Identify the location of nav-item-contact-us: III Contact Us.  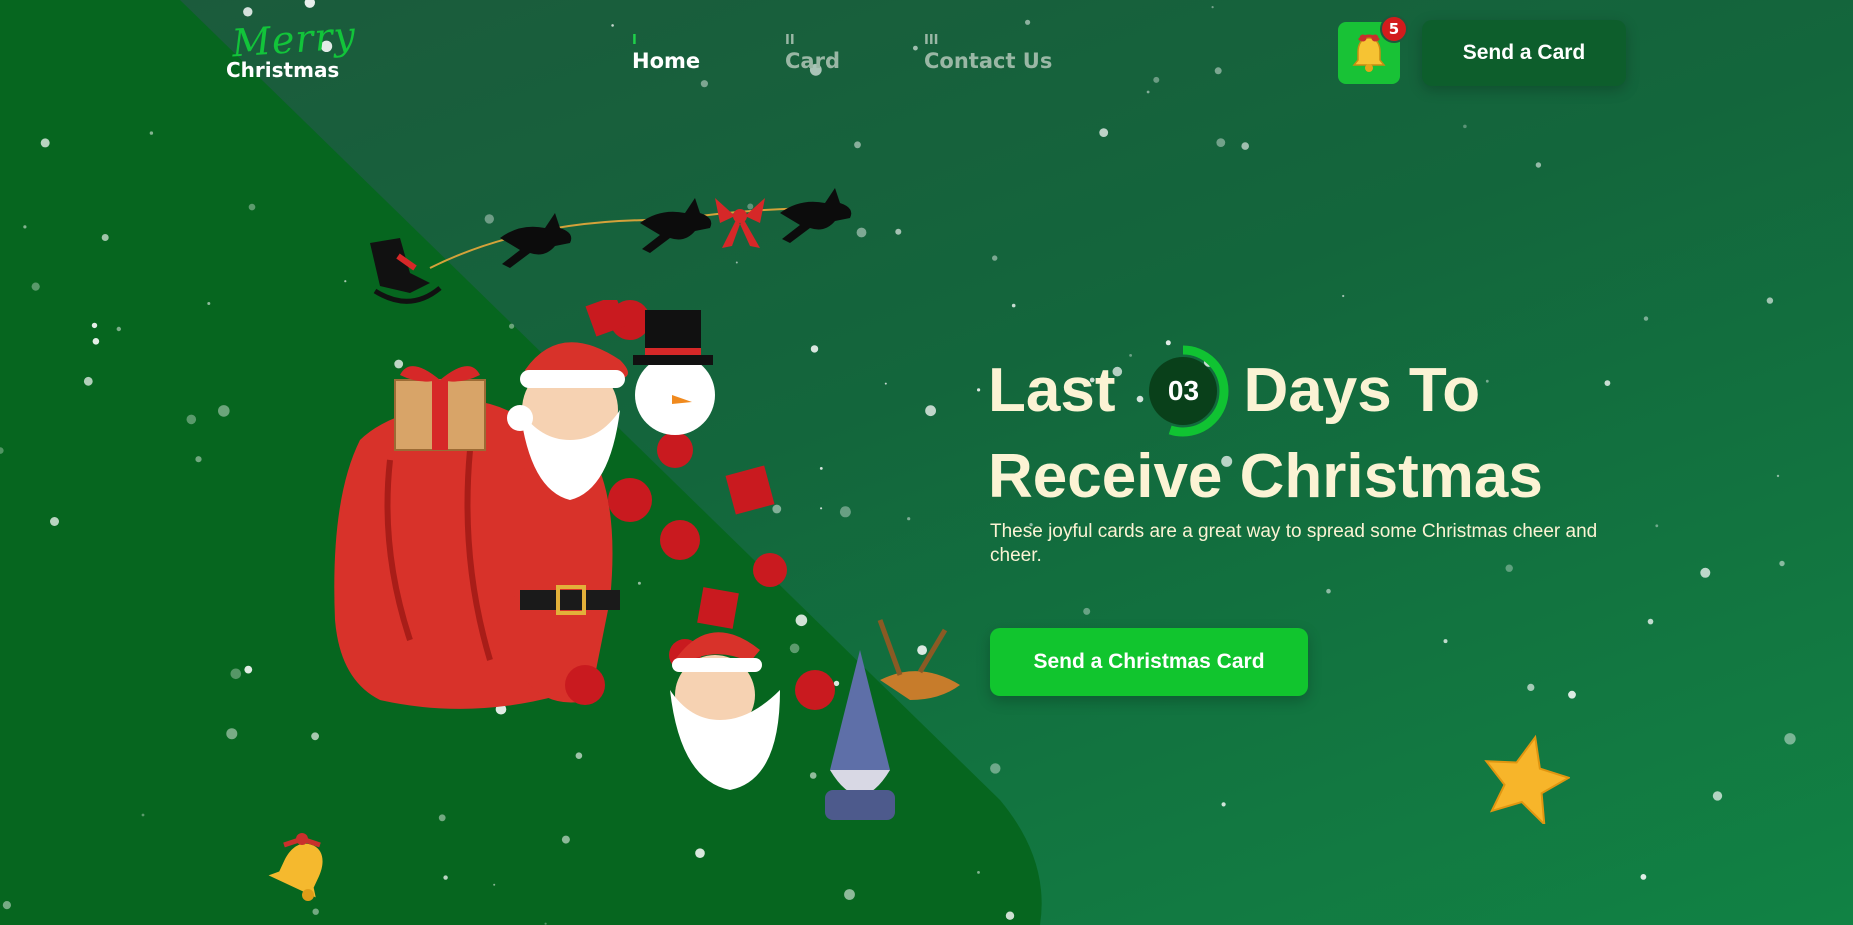
(988, 54).